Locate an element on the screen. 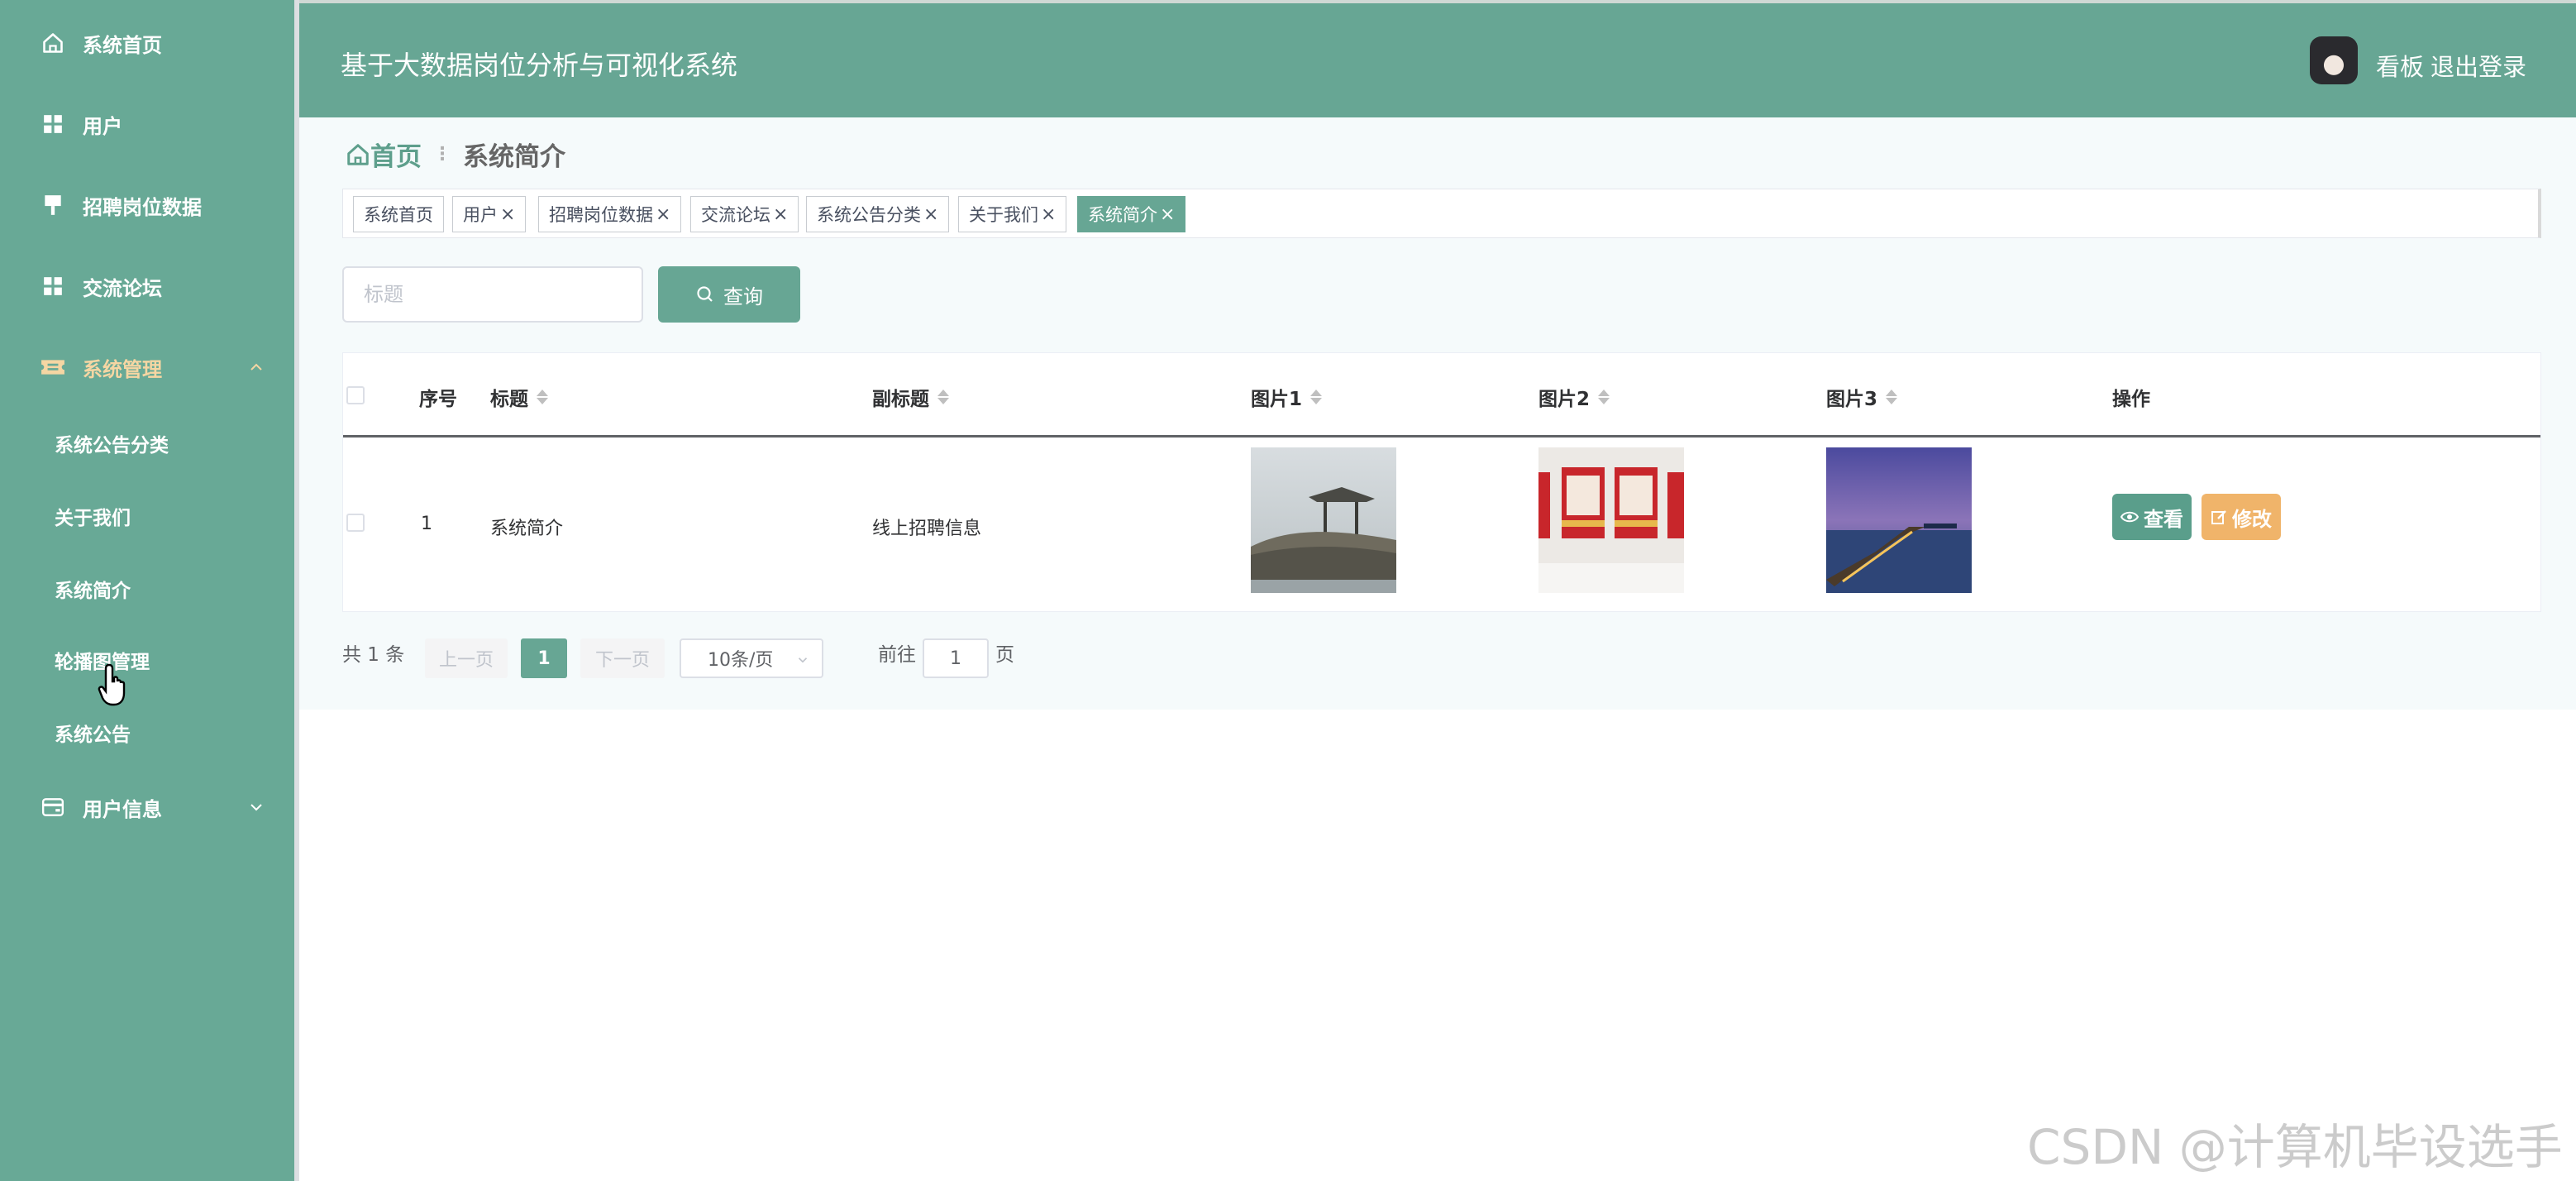 The width and height of the screenshot is (2576, 1181). tag-system-intro: 系统简介 × is located at coordinates (1131, 214).